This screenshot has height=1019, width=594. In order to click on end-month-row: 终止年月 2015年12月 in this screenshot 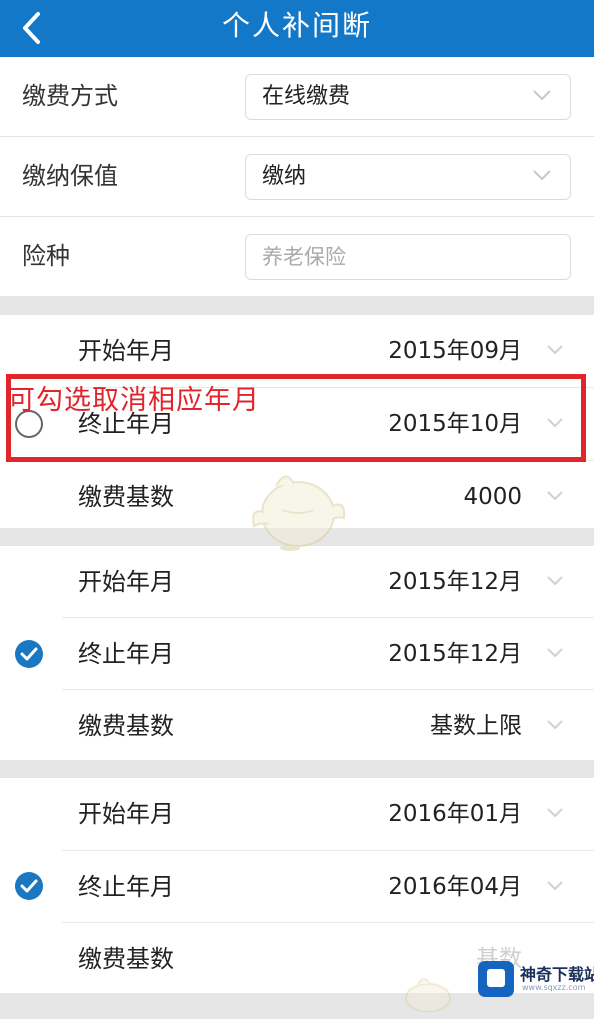, I will do `click(297, 654)`.